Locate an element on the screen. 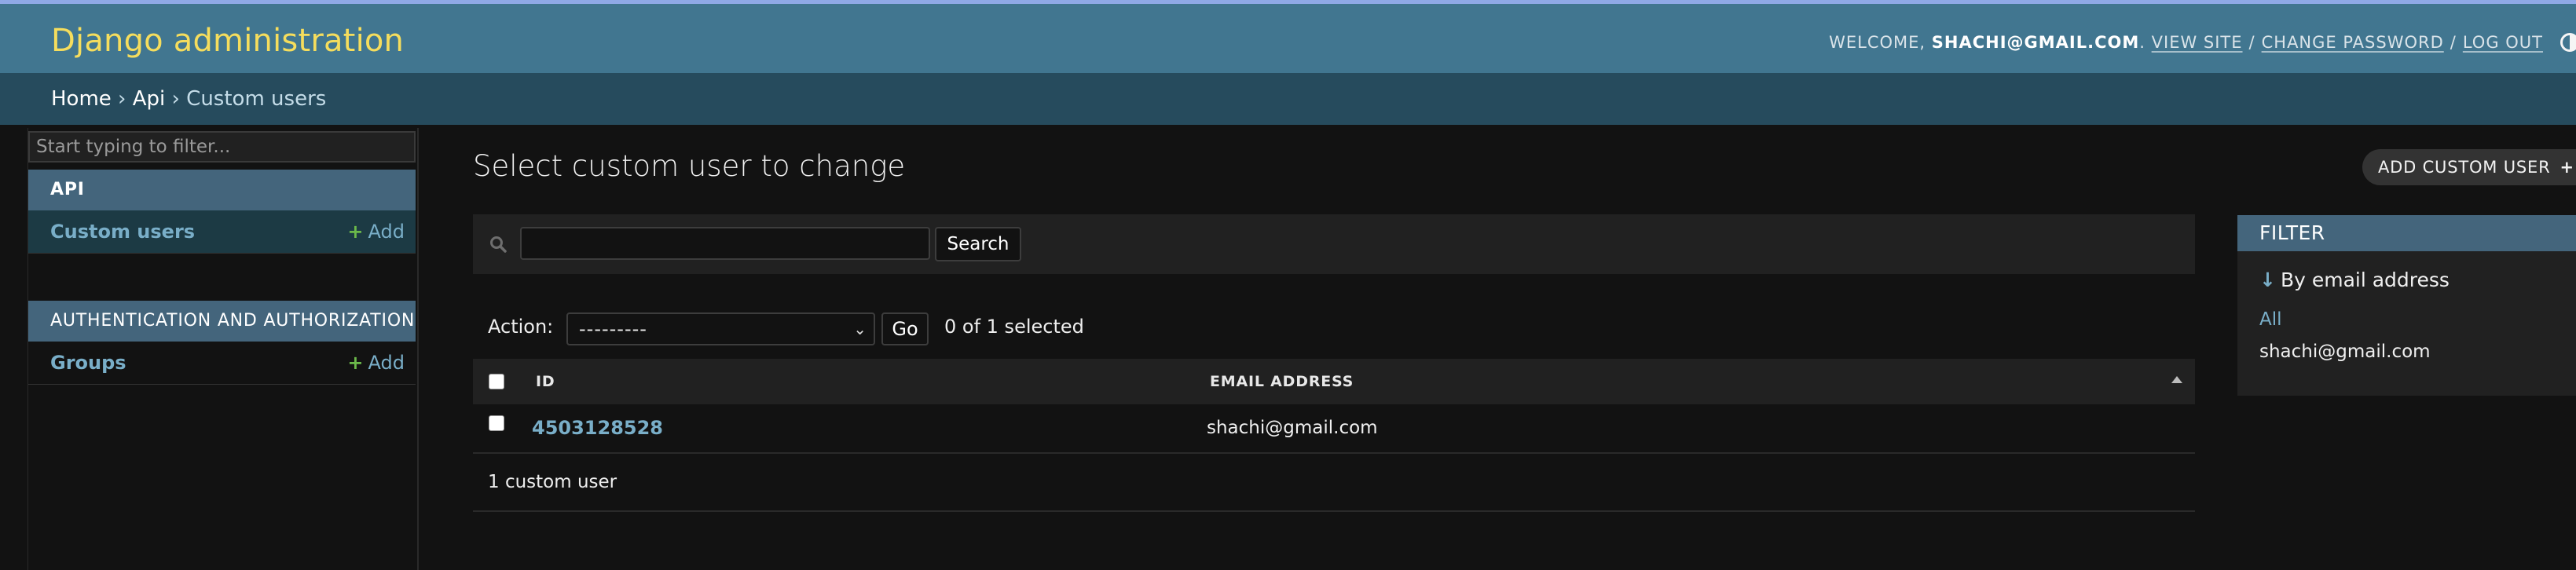 The image size is (2576, 570). welcome-text: WELCOME, is located at coordinates (1877, 42).